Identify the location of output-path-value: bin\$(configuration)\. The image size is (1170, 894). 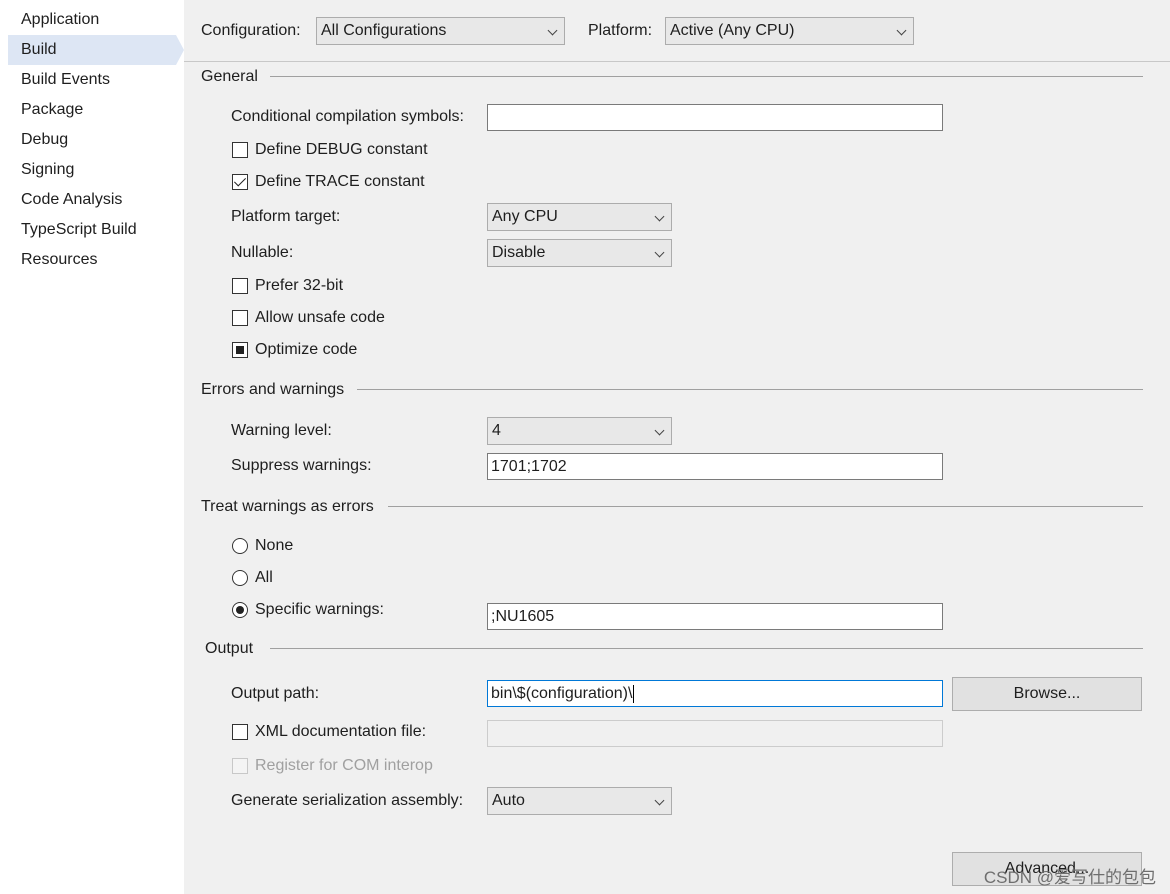
(562, 693).